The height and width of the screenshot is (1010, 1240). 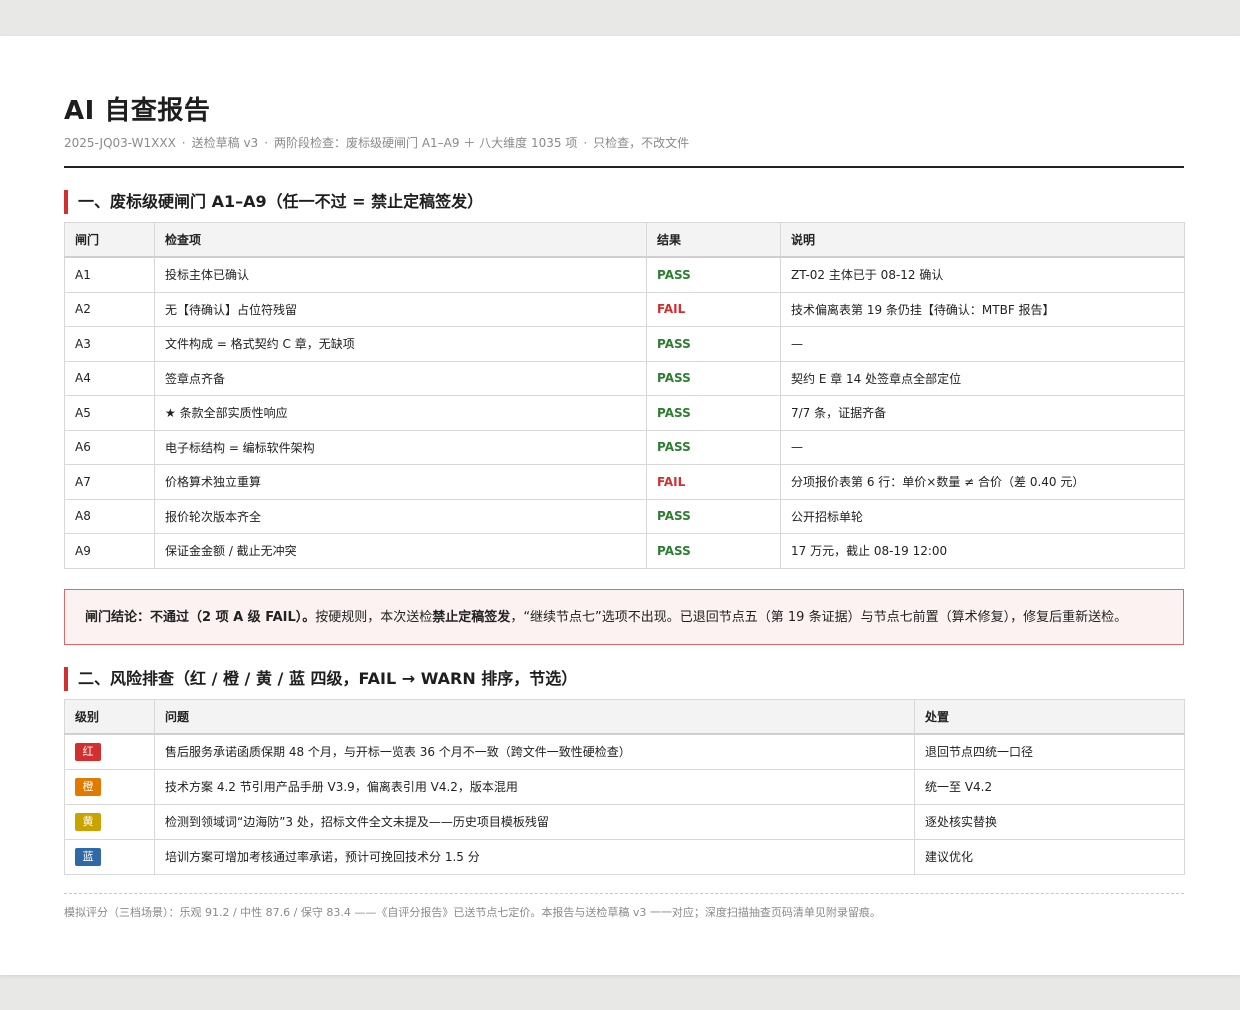 I want to click on table-row: A1 投标主体已确认 PASS ZT-02 主体已于 08-12 确认, so click(x=624, y=274).